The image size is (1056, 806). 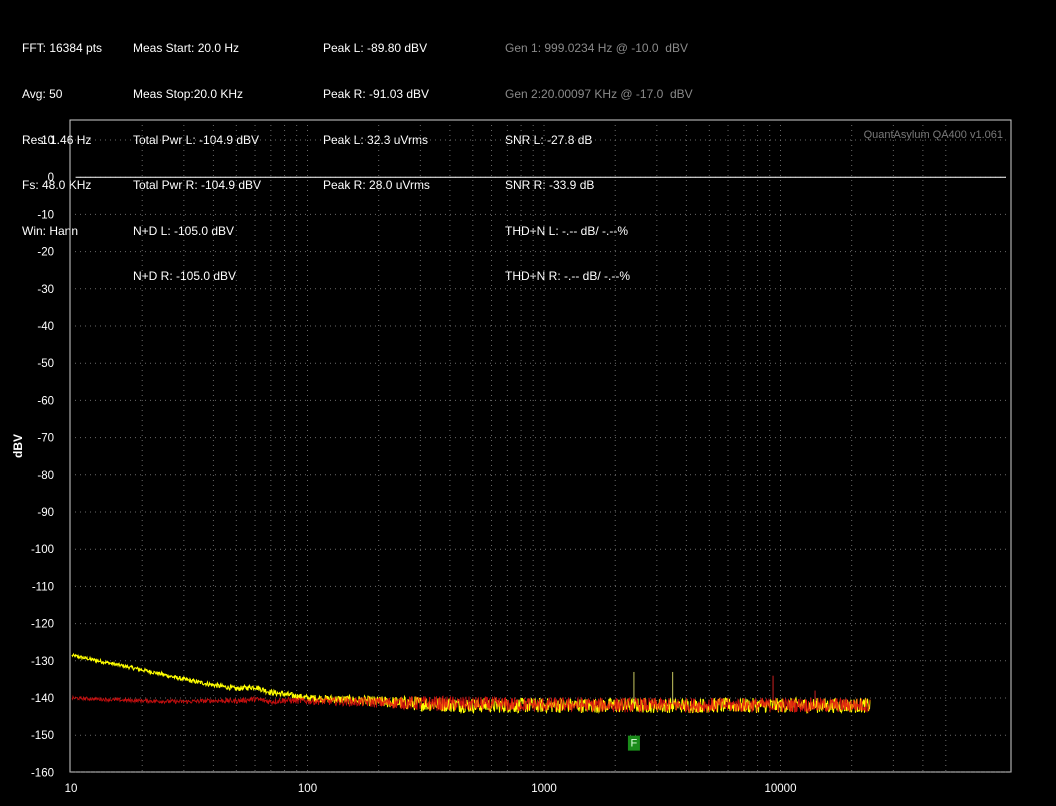 I want to click on y-tick-label: -50, so click(x=45, y=364).